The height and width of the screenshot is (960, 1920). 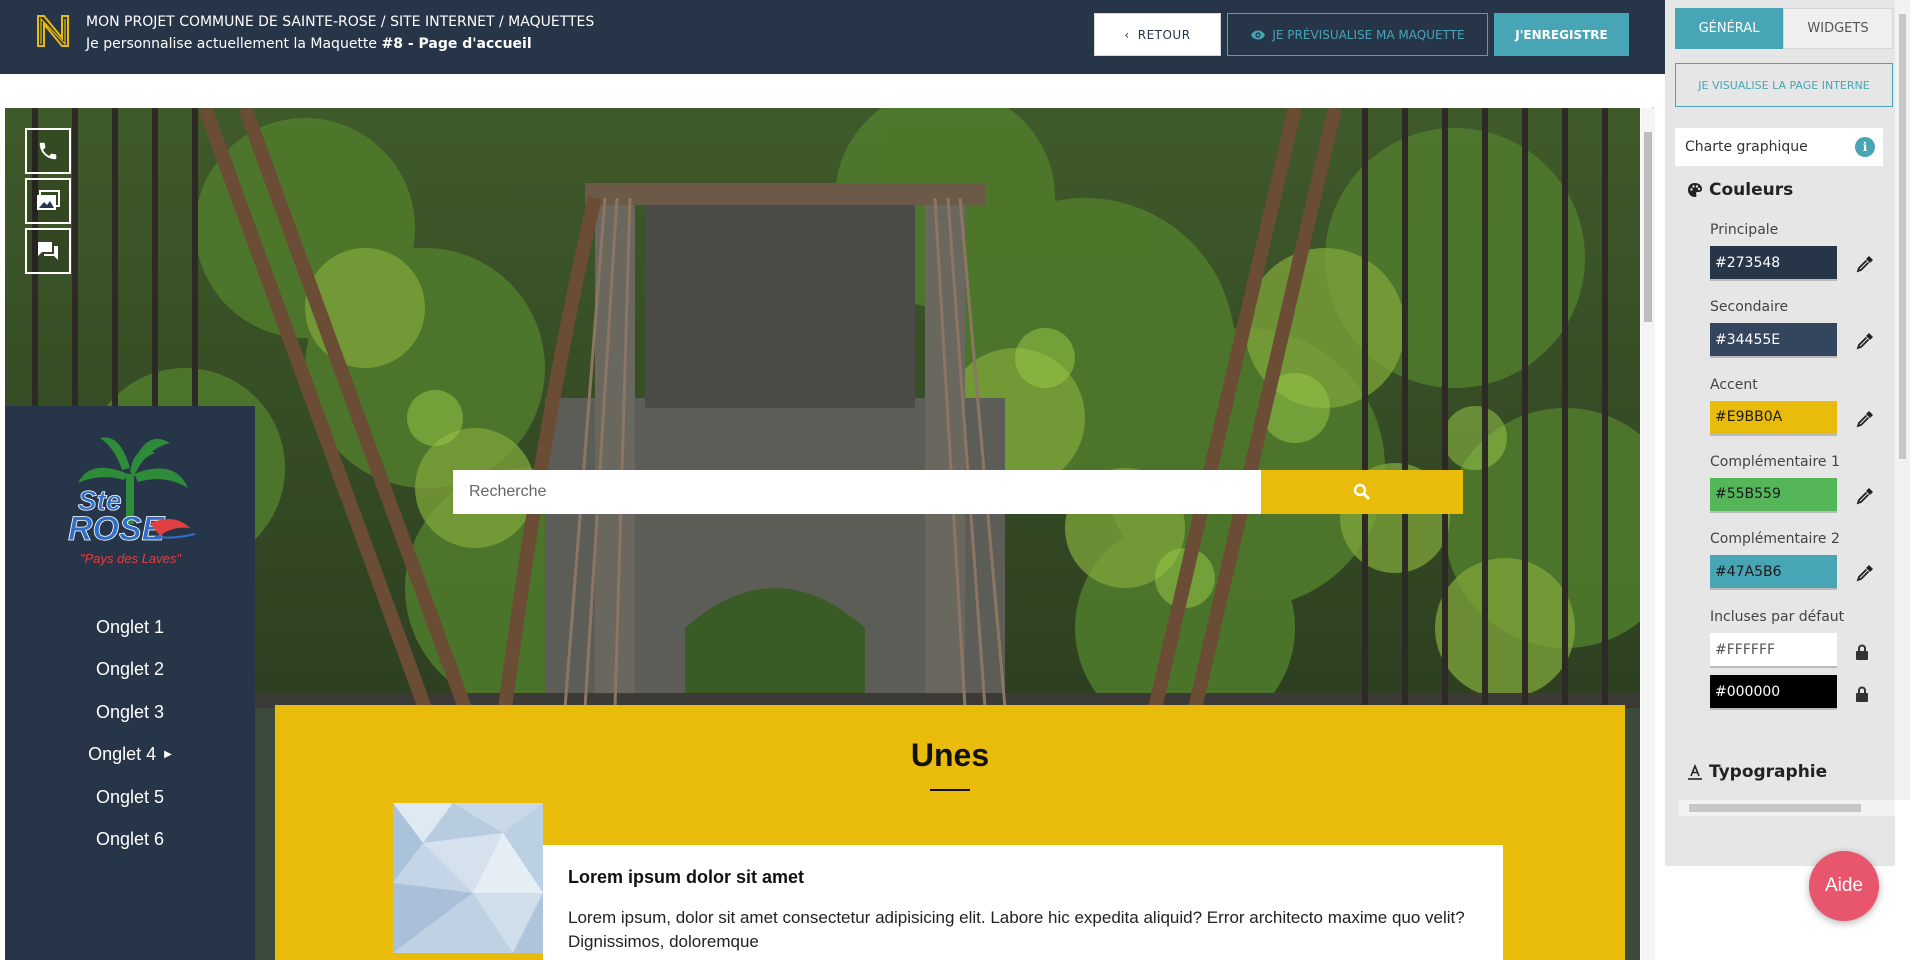 What do you see at coordinates (1775, 539) in the screenshot?
I see `color-label: Complémentaire 2` at bounding box center [1775, 539].